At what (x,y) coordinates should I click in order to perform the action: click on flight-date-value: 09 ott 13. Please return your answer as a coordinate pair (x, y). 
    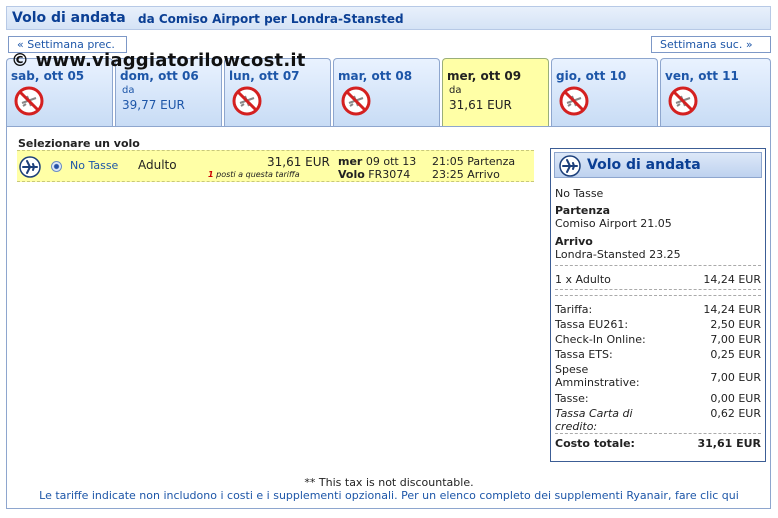
    Looking at the image, I should click on (391, 161).